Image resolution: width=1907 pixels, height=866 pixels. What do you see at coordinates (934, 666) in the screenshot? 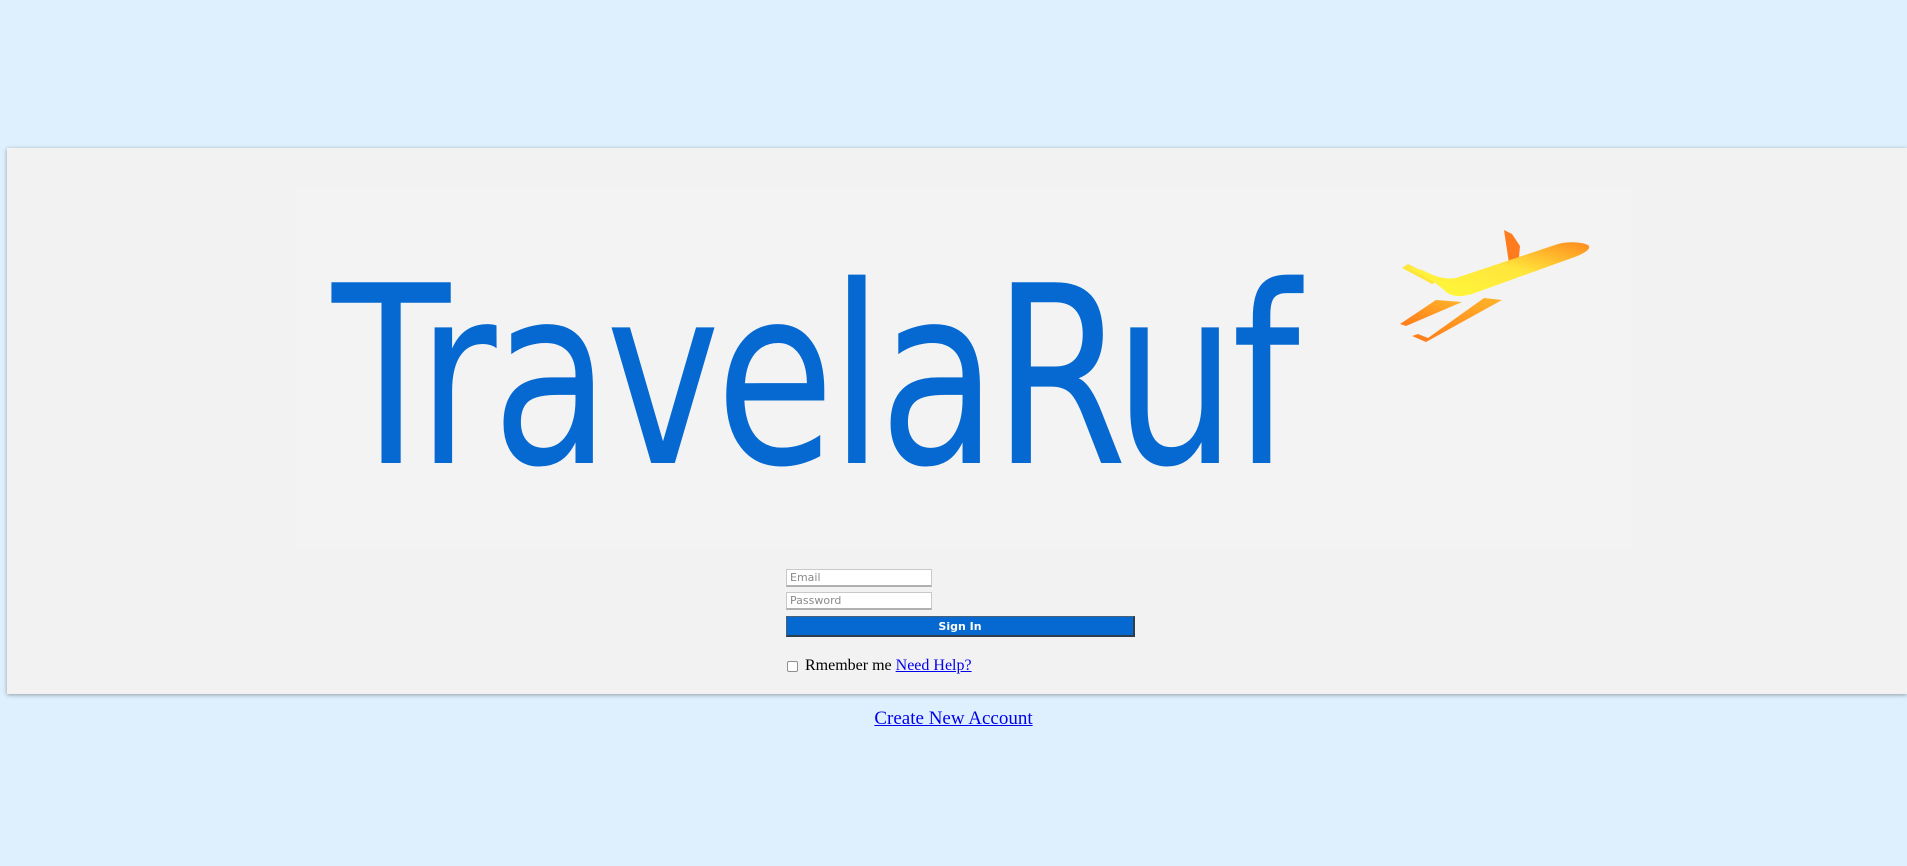
I see `need-help-link: Need Help?` at bounding box center [934, 666].